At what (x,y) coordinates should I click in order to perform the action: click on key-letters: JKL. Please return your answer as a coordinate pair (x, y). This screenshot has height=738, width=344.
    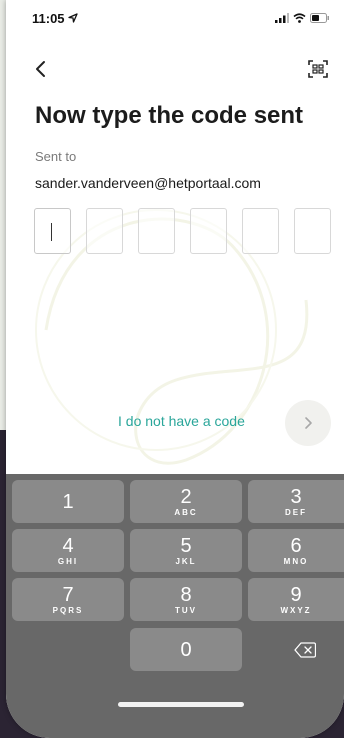
    Looking at the image, I should click on (186, 561).